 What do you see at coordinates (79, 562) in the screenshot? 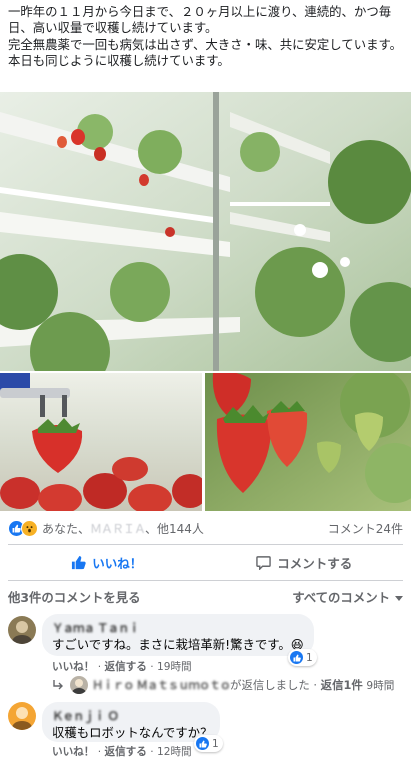
I see `thumbs-up-icon` at bounding box center [79, 562].